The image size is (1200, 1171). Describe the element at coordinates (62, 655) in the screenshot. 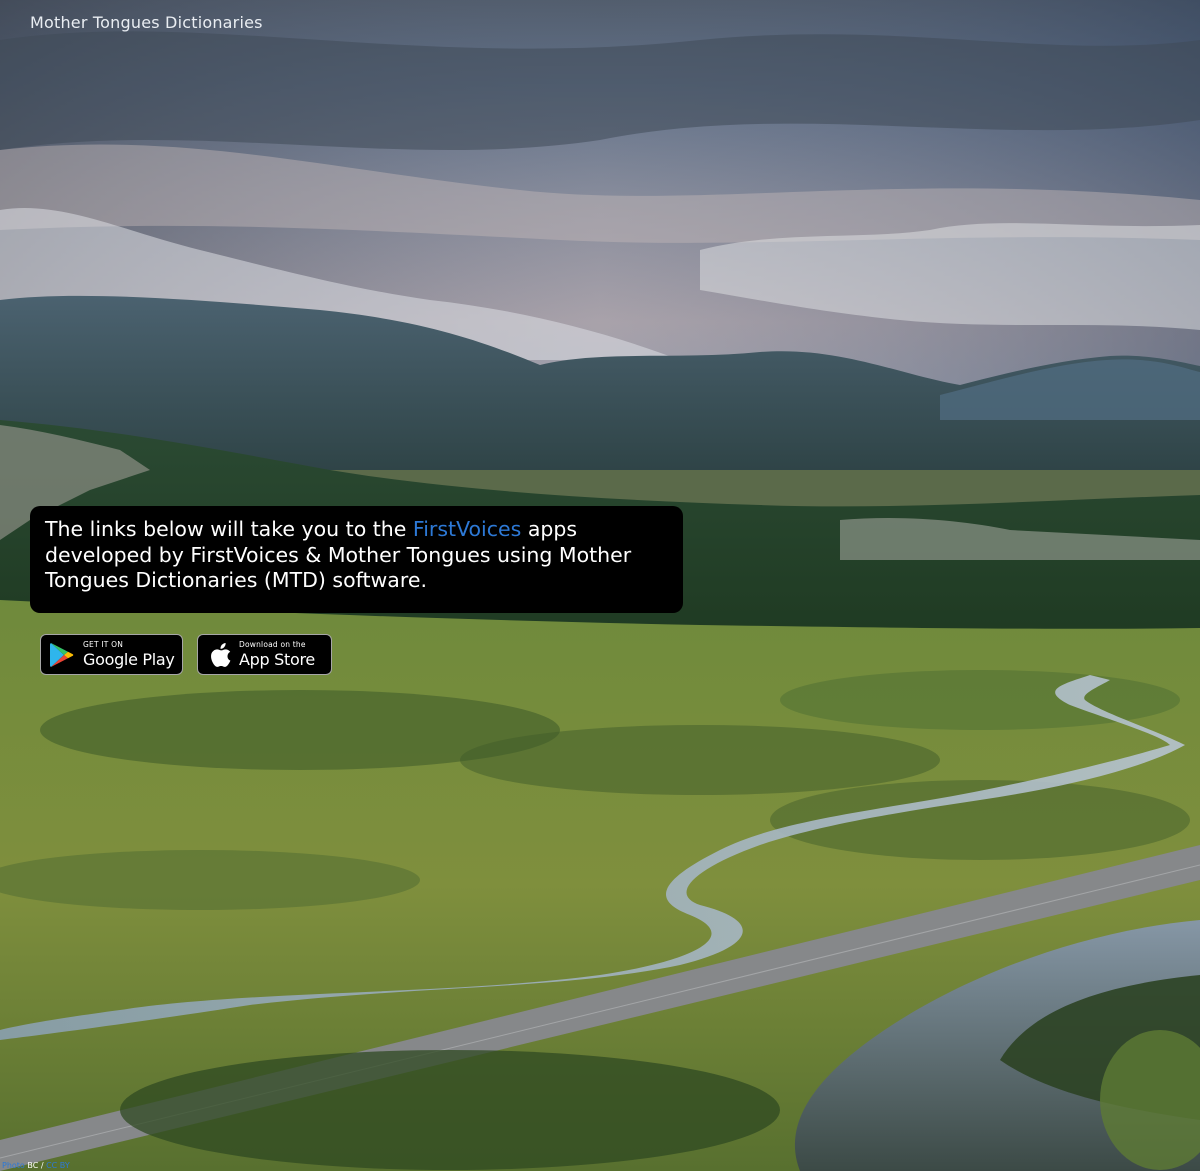

I see `google-play-icon` at that location.